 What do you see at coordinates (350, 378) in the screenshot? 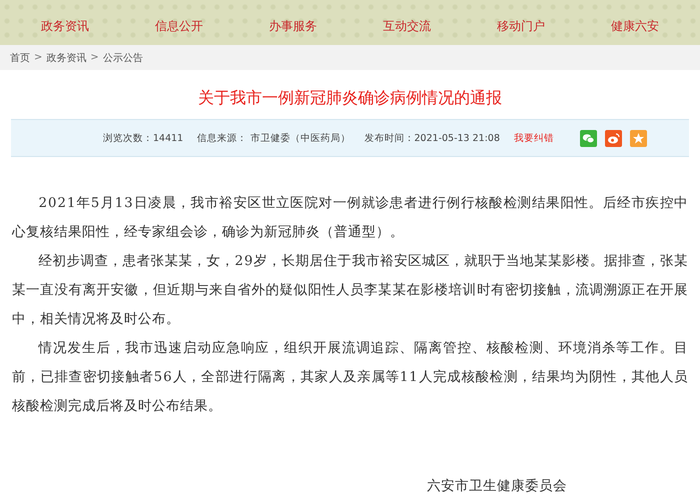
I see `article-paragraph: 情况发生后，我市迅速启动应急响应，组织开展流调追踪、隔离管控、核酸检测、环境消杀等工作。目前，已排查密切接触者56人，全部进行隔离，其家人及亲属等11人完成核酸检测，结果均为阴性，其他人员核酸检测完成后将及时公布结果。` at bounding box center [350, 378].